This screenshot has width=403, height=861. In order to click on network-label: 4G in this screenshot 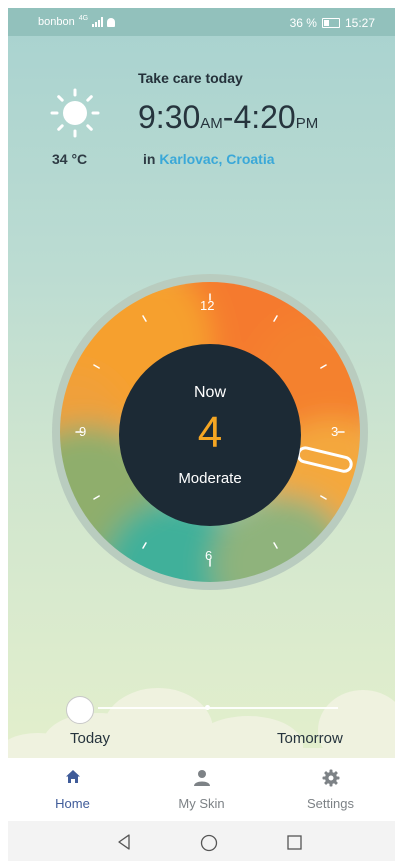, I will do `click(83, 18)`.